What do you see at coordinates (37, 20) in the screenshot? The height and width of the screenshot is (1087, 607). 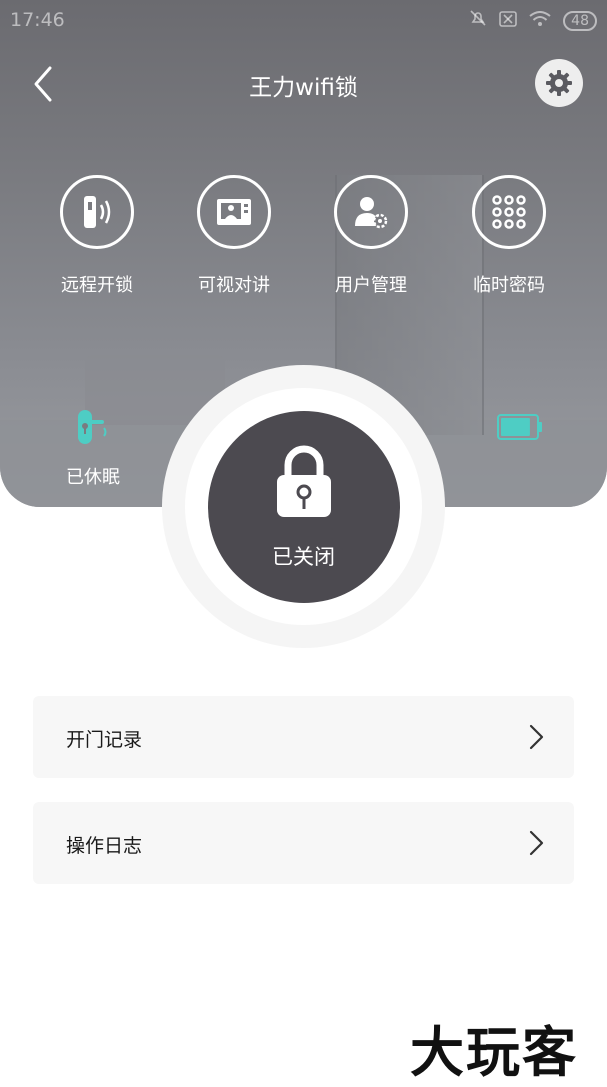 I see `status-time: 17:46` at bounding box center [37, 20].